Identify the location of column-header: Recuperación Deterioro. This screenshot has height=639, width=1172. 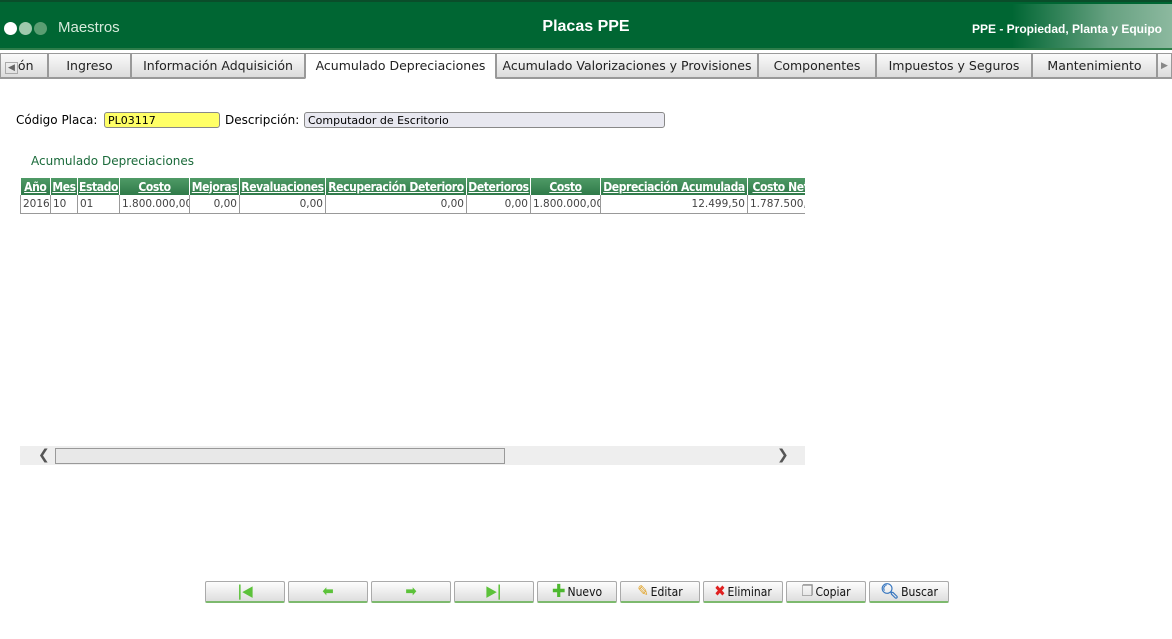
(396, 186).